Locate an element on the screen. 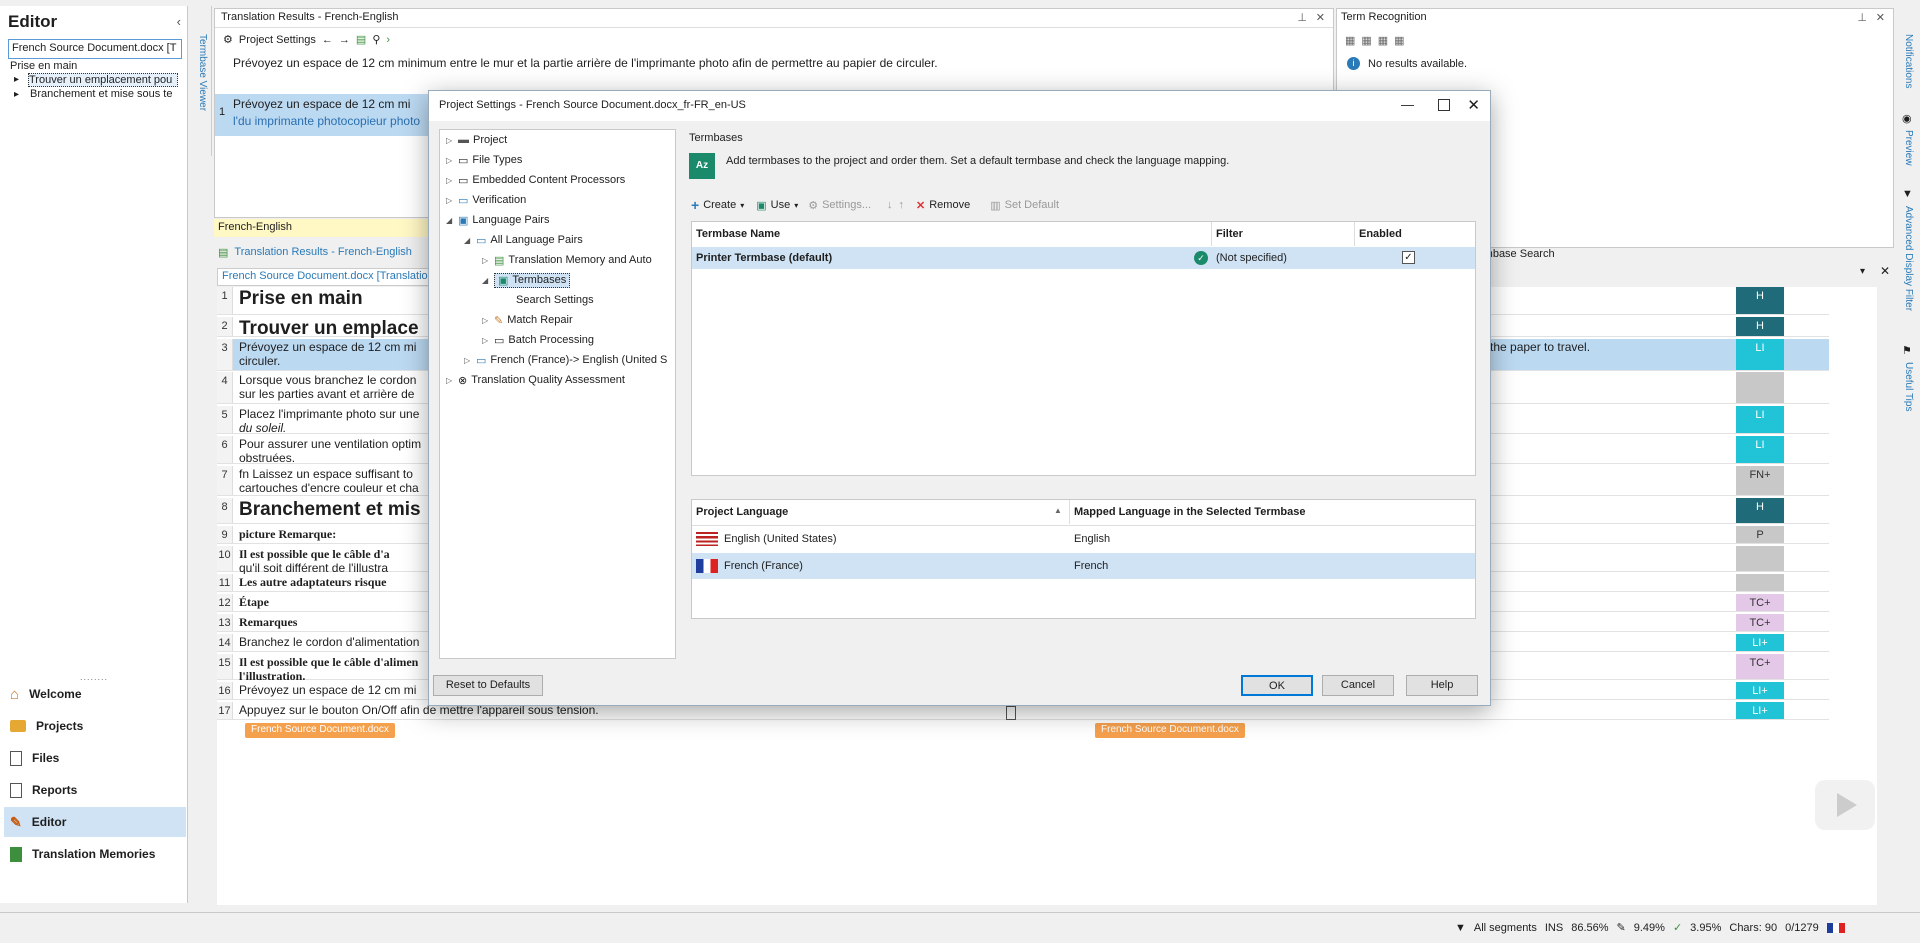  use-button: ▣ Use ▾ is located at coordinates (777, 205).